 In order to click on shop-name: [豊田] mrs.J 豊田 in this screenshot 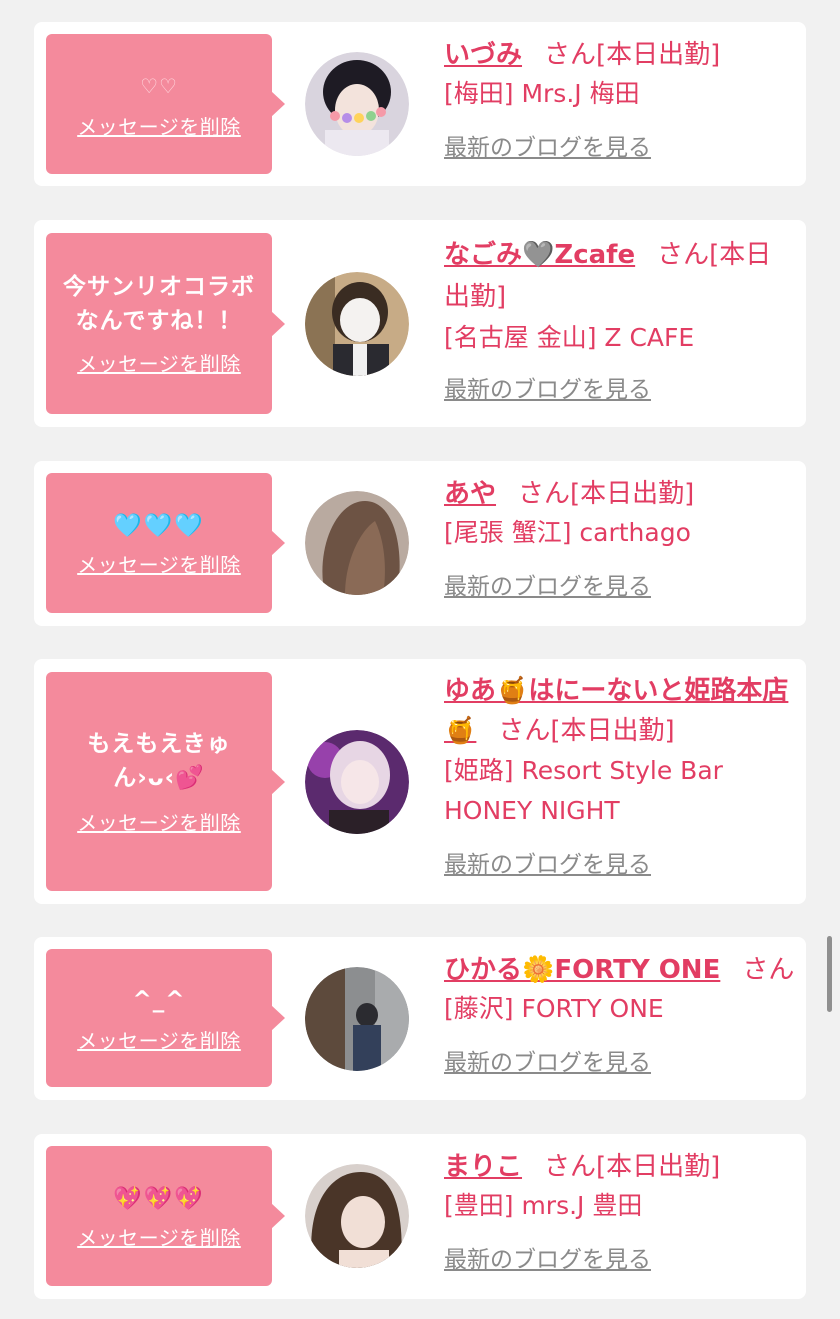, I will do `click(543, 1205)`.